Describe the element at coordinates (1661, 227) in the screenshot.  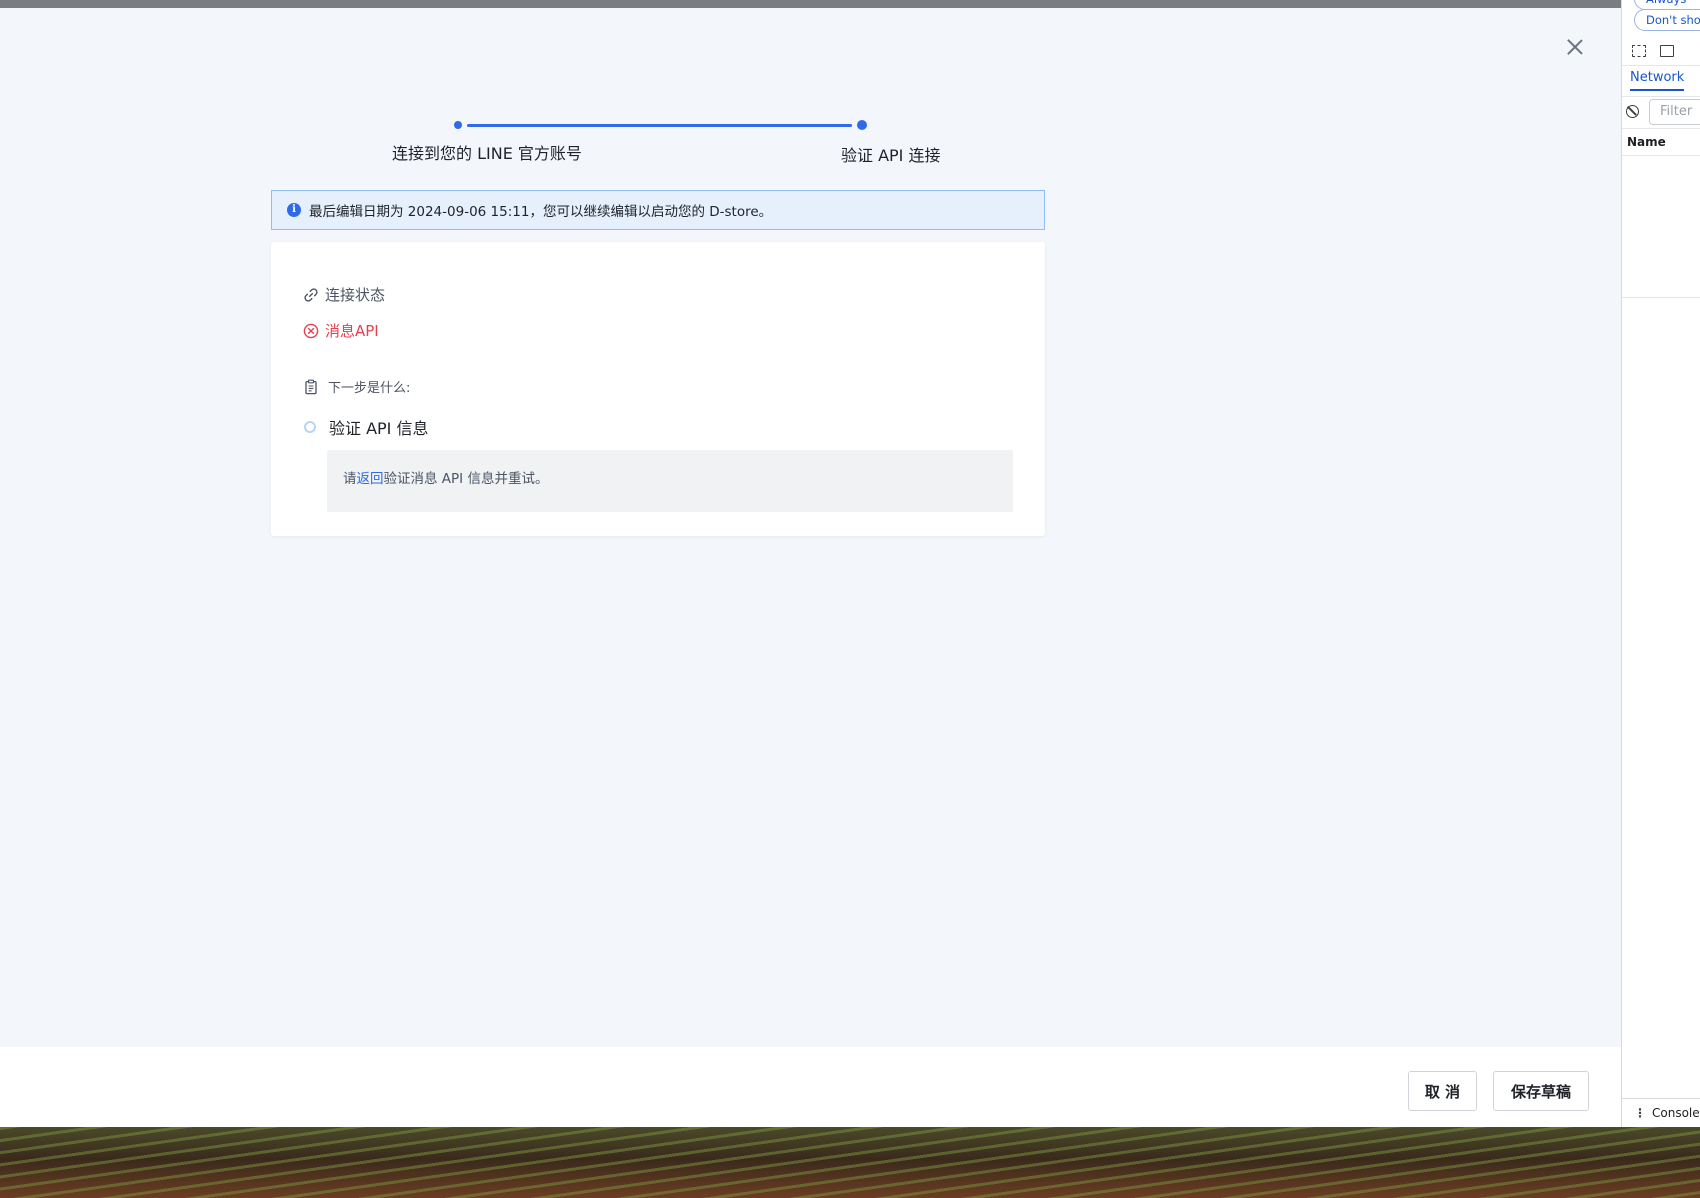
I see `network-request-list` at that location.